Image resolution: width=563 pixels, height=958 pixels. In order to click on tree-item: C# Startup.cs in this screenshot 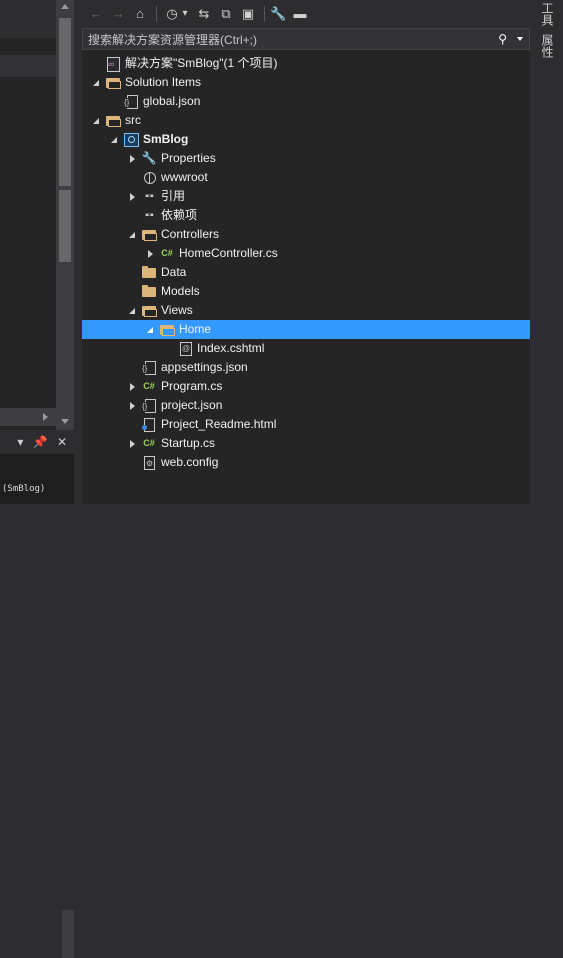, I will do `click(306, 443)`.